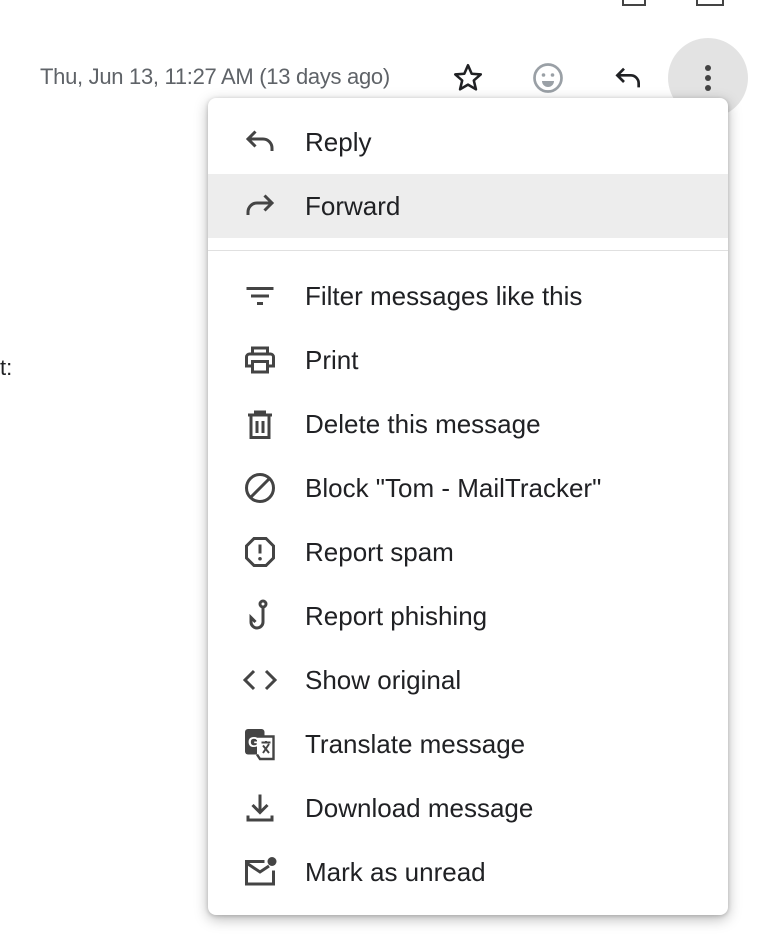 This screenshot has height=952, width=766. I want to click on menu-item-label: Forward, so click(353, 205).